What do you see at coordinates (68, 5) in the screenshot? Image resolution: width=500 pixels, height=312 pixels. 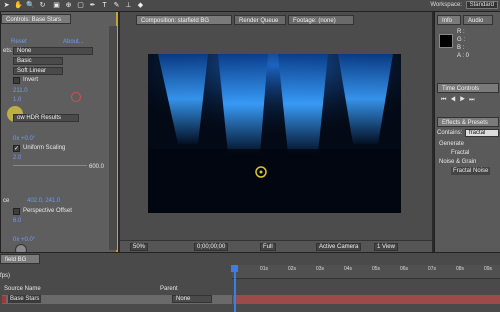 I see `pan-tool-icon: ⊕` at bounding box center [68, 5].